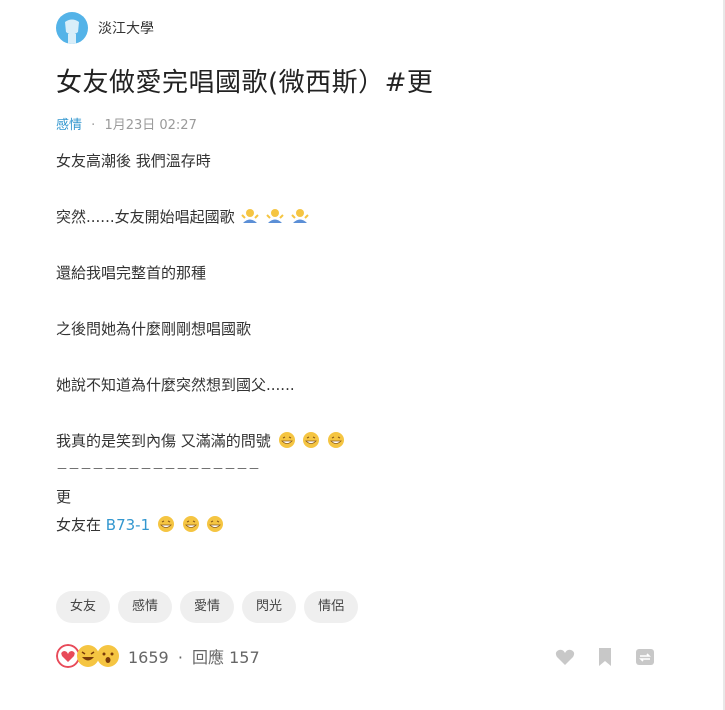  Describe the element at coordinates (208, 657) in the screenshot. I see `reply-label: 回應` at that location.